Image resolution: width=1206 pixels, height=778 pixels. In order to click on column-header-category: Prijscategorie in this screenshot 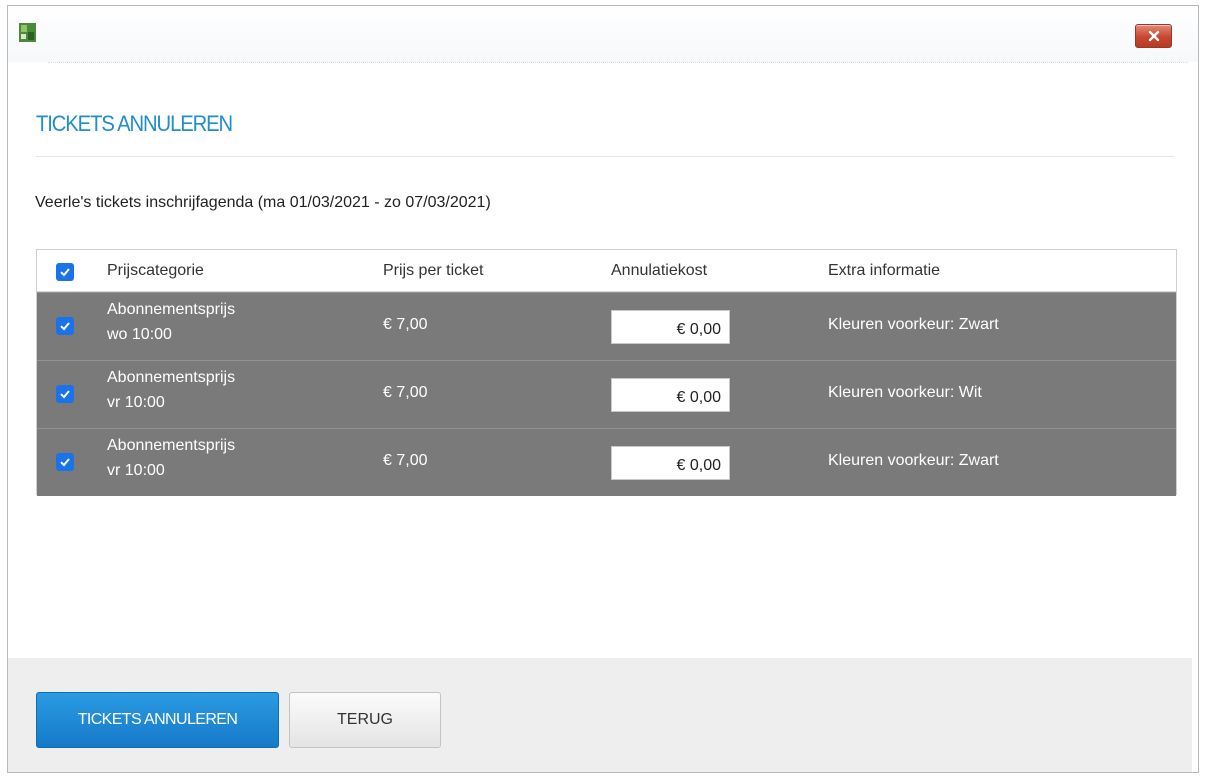, I will do `click(155, 270)`.